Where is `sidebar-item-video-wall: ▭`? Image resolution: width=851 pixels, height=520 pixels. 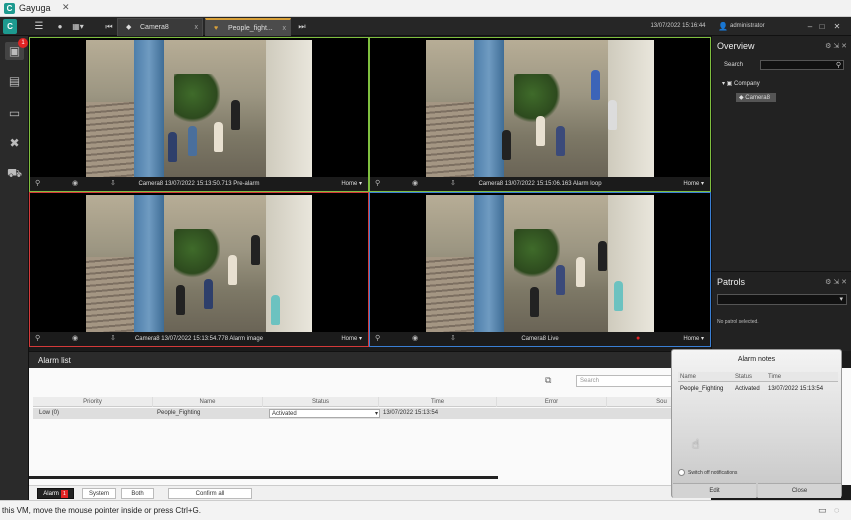
sidebar-item-video-wall: ▭ is located at coordinates (14, 113).